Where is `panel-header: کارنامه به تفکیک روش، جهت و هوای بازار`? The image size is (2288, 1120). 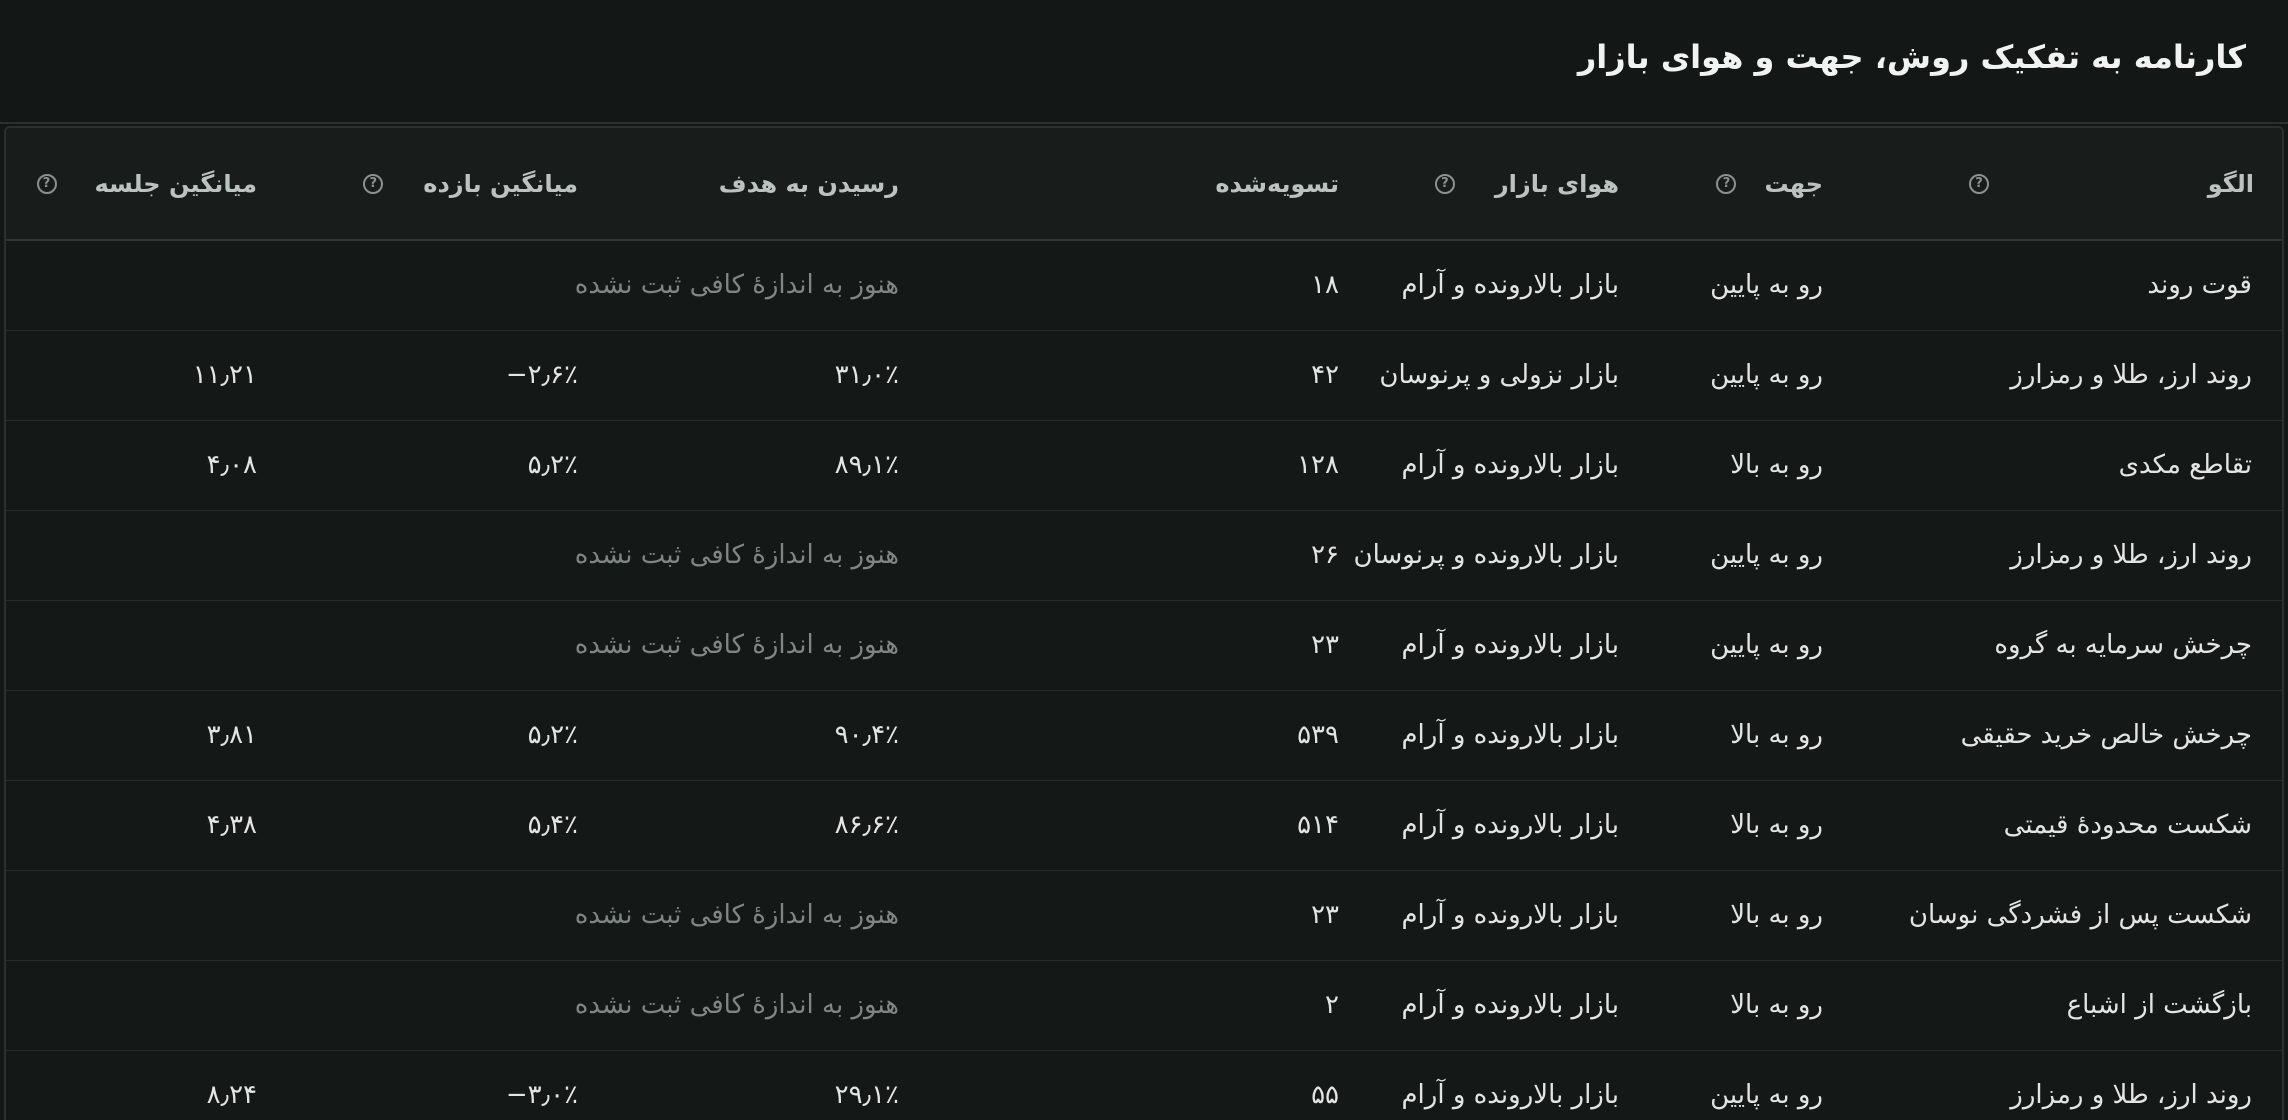 panel-header: کارنامه به تفکیک روش، جهت و هوای بازار is located at coordinates (1144, 62).